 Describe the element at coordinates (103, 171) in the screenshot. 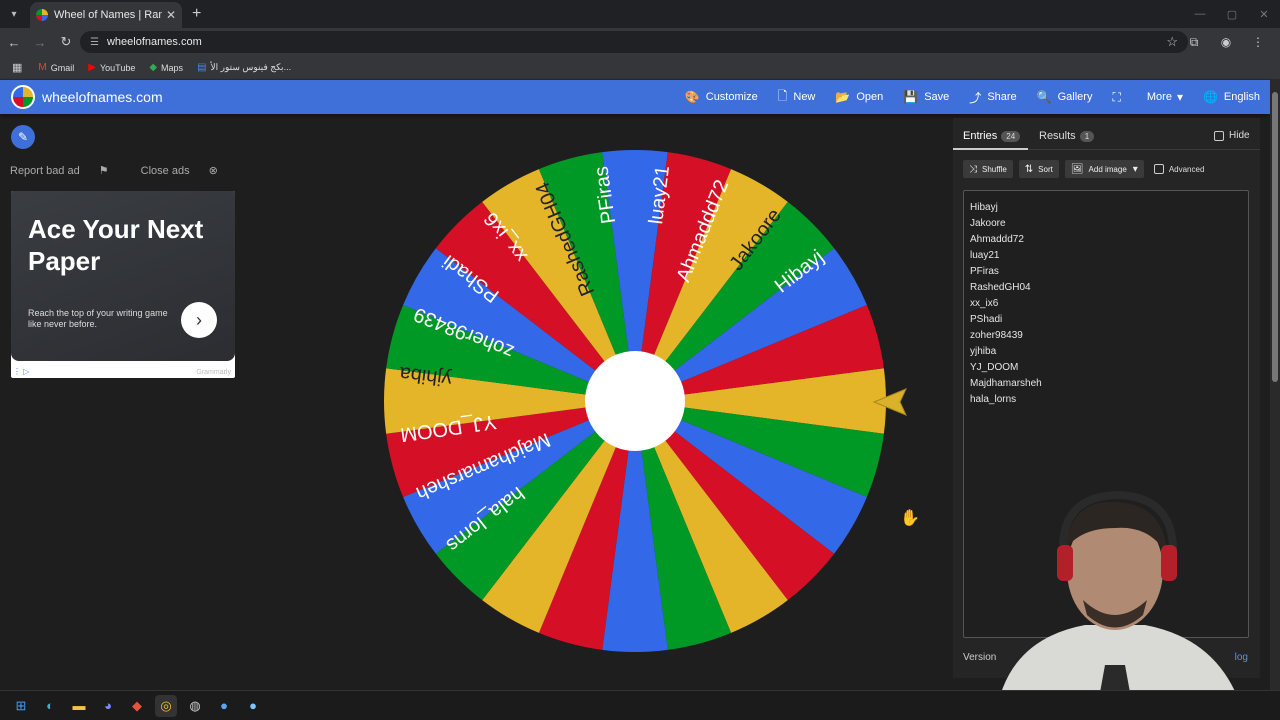

I see `flag-icon: ⚑` at that location.